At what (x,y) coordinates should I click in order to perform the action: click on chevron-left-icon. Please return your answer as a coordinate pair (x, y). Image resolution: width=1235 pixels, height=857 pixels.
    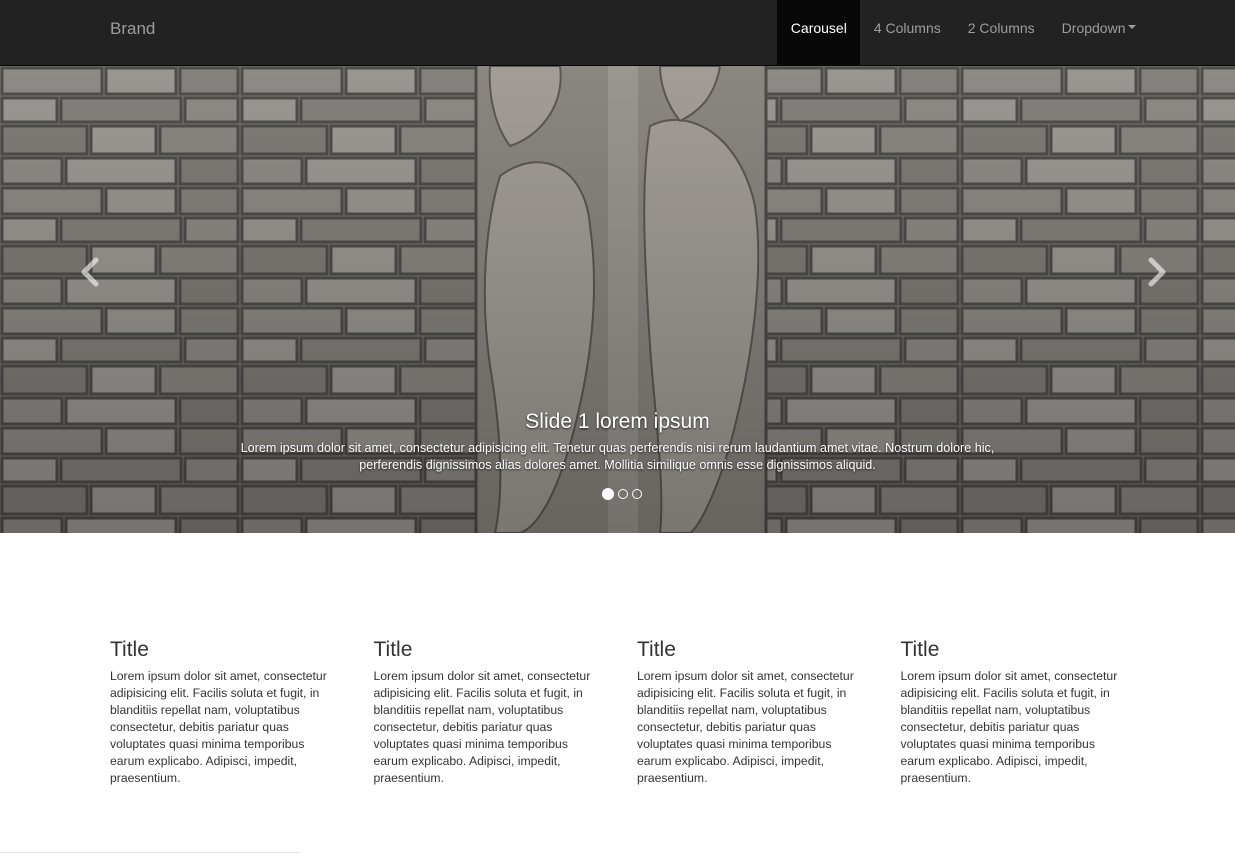
    Looking at the image, I should click on (90, 272).